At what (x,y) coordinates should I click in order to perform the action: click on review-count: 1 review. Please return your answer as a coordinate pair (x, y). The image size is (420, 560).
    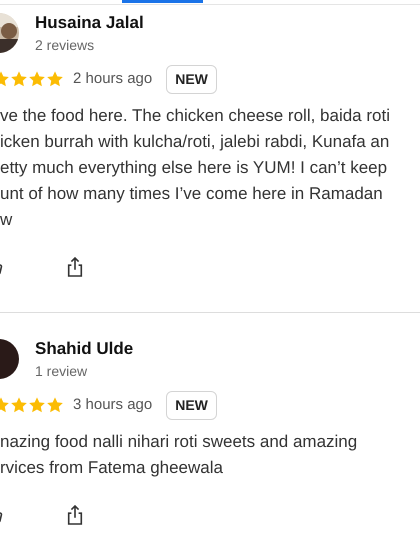
    Looking at the image, I should click on (61, 371).